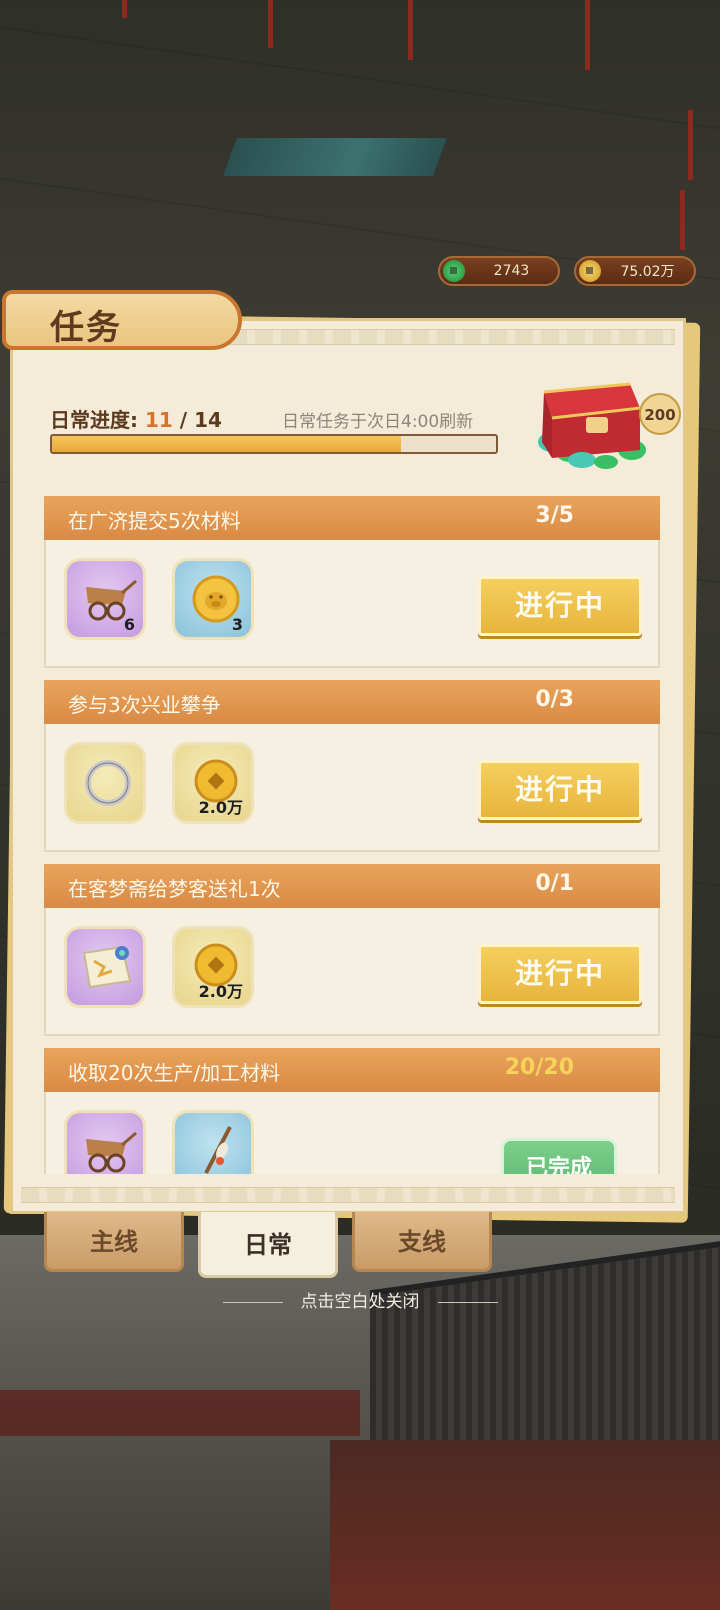 This screenshot has width=720, height=1610. What do you see at coordinates (208, 420) in the screenshot?
I see `progress-total: 14` at bounding box center [208, 420].